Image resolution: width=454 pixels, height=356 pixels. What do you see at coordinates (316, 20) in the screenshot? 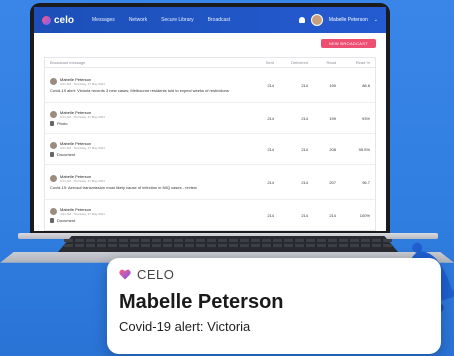
I see `user-avatar` at bounding box center [316, 20].